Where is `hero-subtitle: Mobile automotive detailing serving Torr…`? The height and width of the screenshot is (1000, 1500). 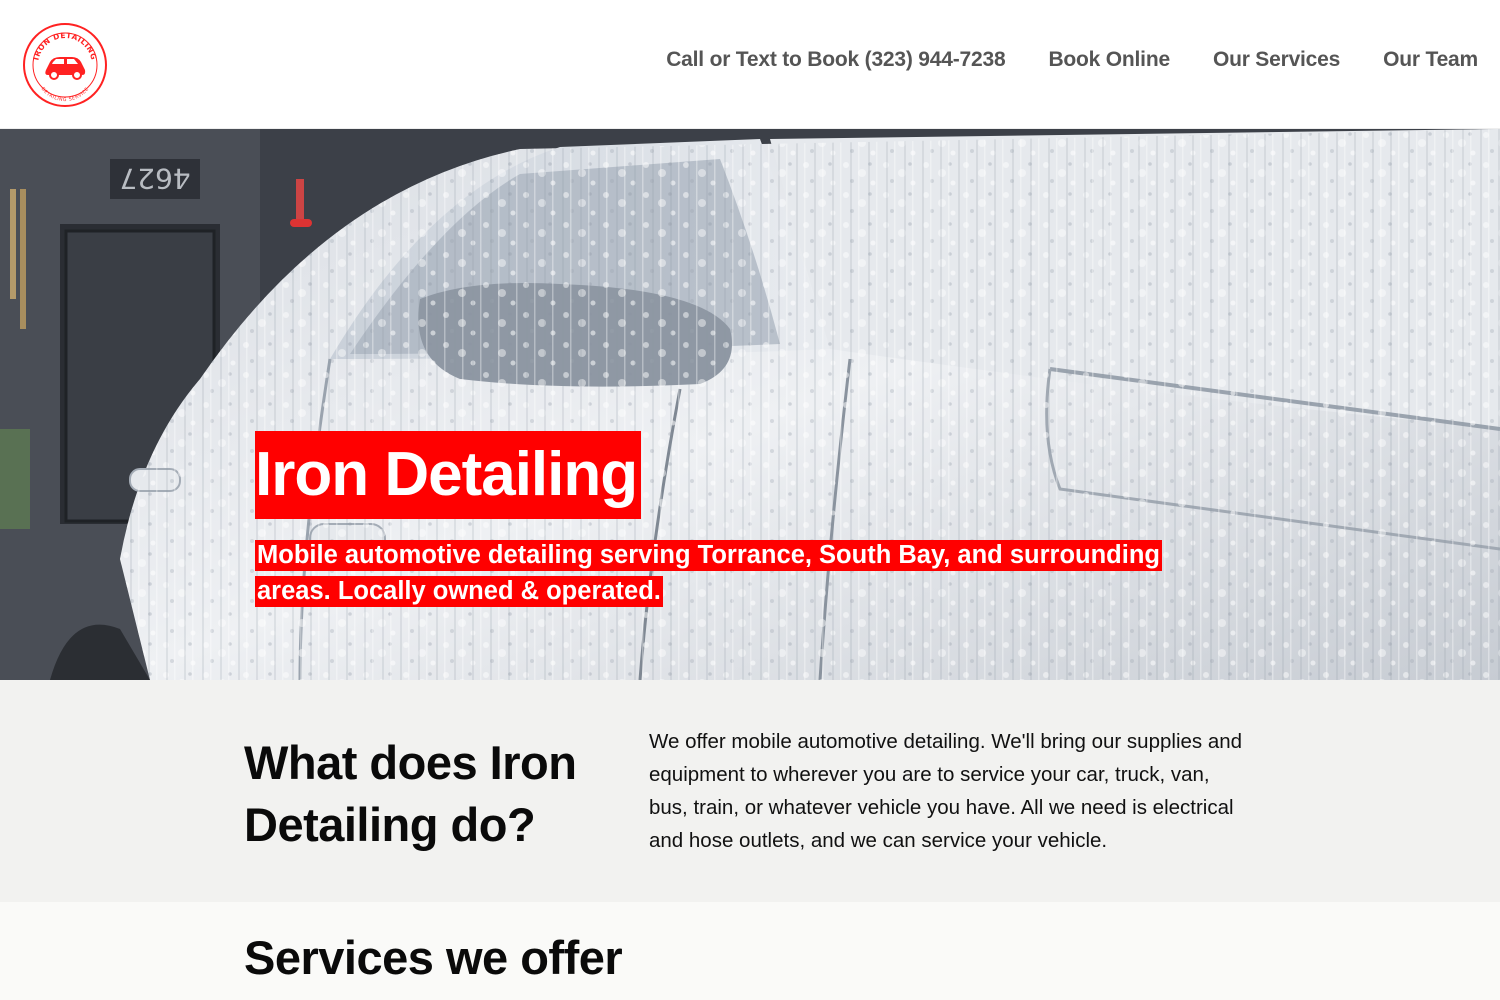
hero-subtitle: Mobile automotive detailing serving Torr… is located at coordinates (735, 573).